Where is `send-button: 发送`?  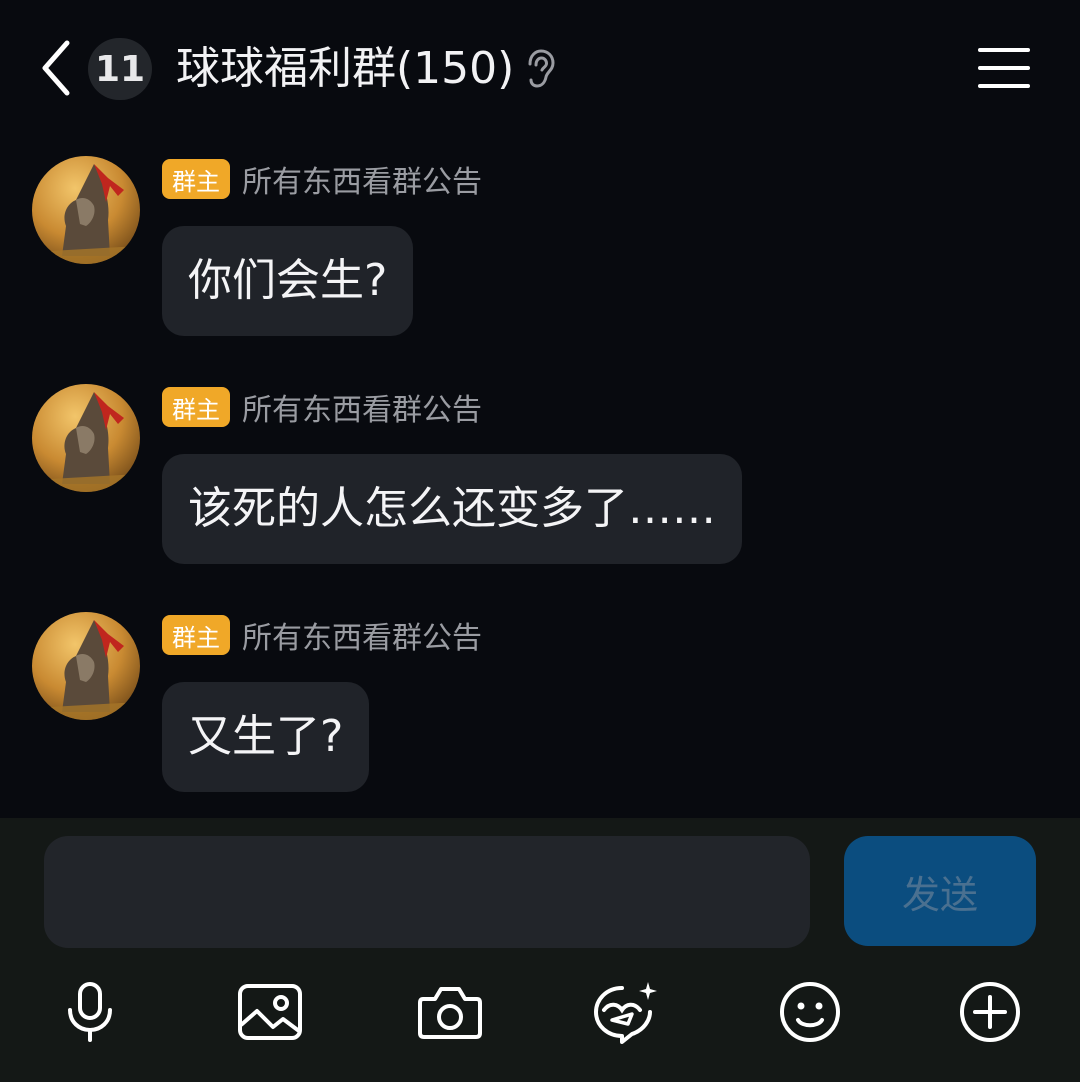 send-button: 发送 is located at coordinates (940, 891).